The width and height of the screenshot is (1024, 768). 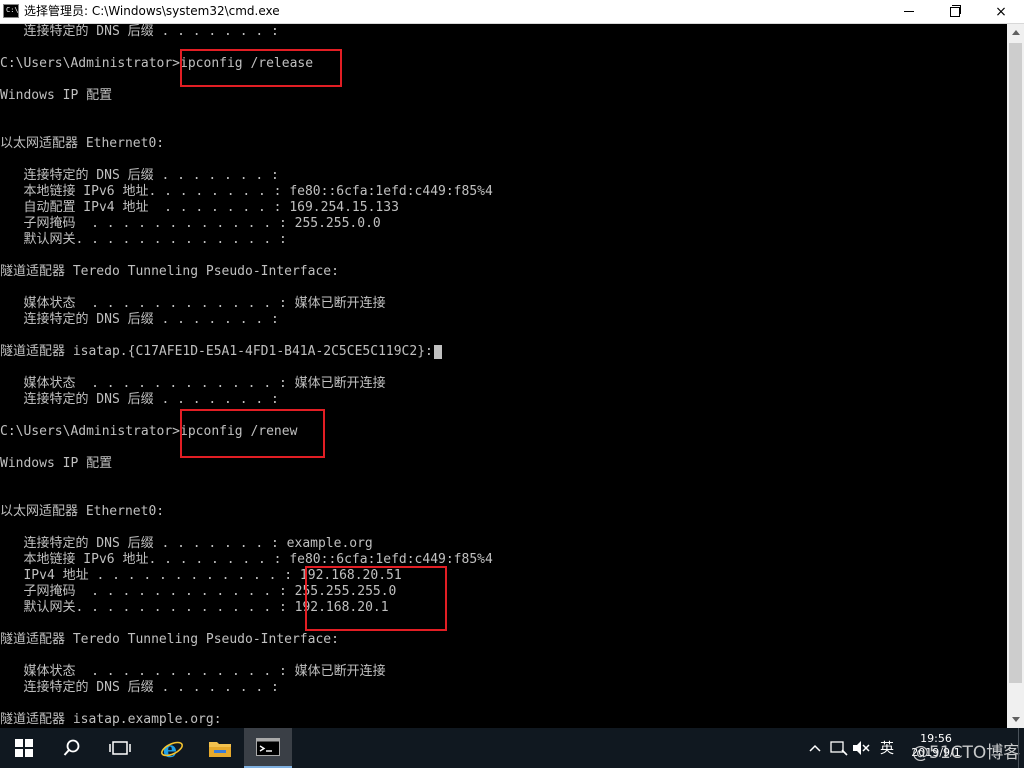 I want to click on search-button, so click(x=72, y=748).